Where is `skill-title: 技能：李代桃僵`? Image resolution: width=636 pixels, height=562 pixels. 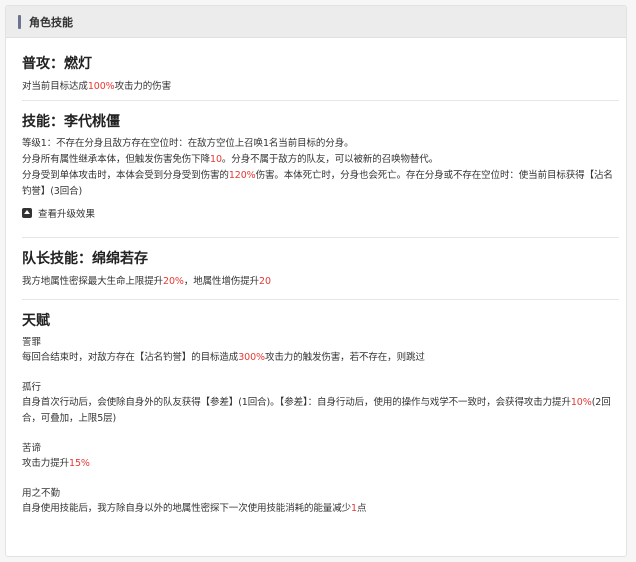 skill-title: 技能：李代桃僵 is located at coordinates (71, 122).